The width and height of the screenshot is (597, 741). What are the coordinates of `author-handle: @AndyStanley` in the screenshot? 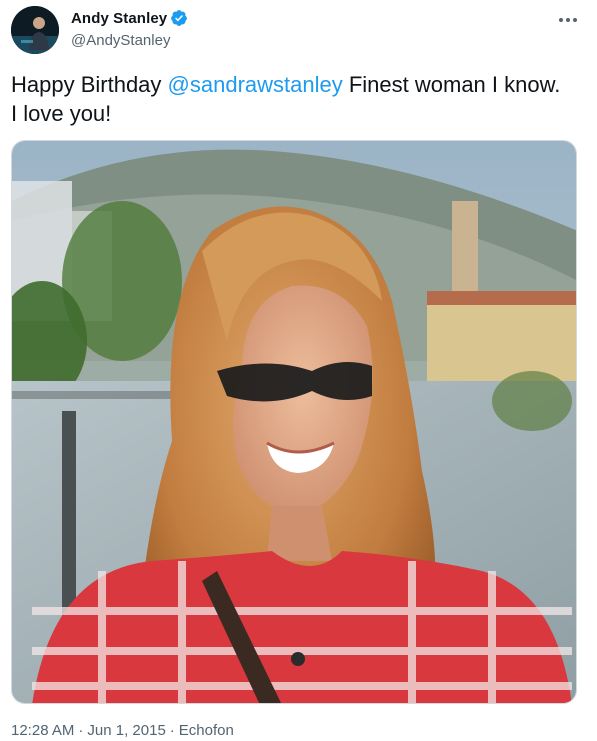 It's located at (120, 40).